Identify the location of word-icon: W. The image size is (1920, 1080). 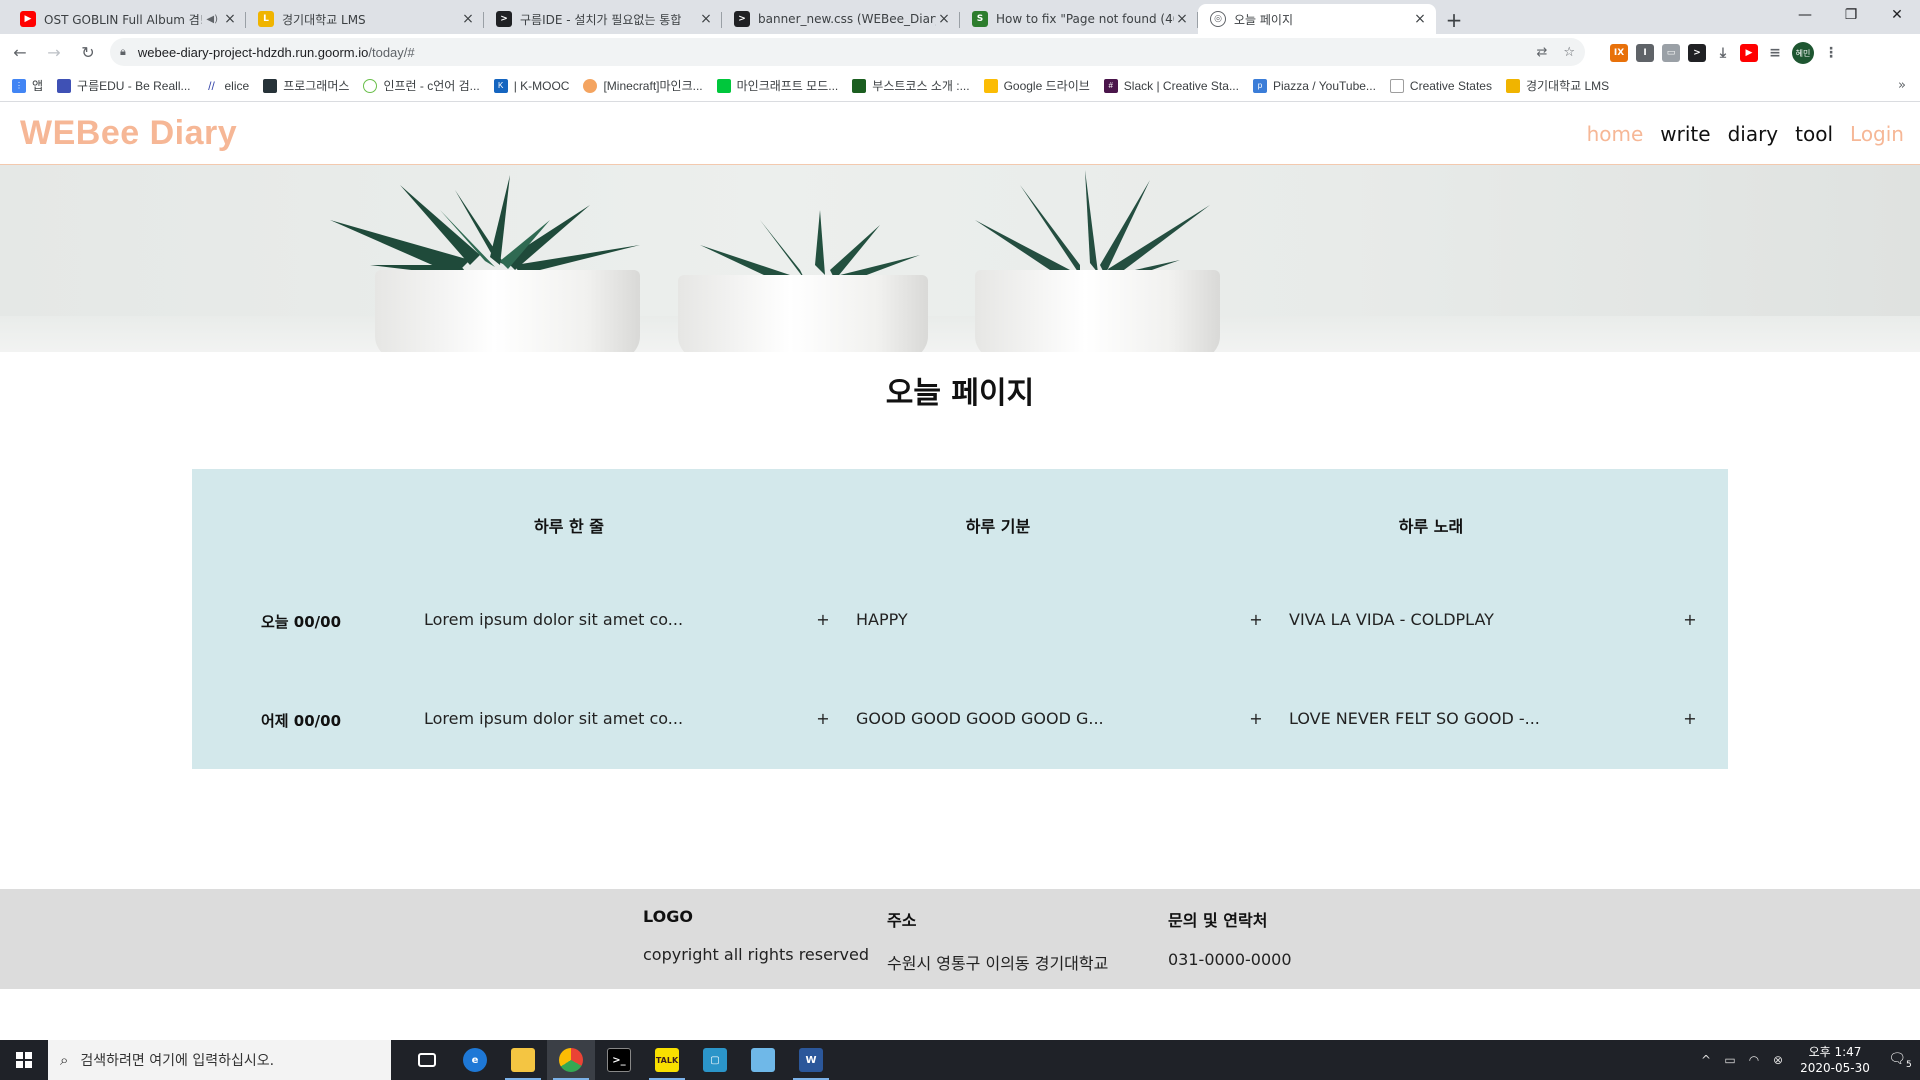
(811, 1060).